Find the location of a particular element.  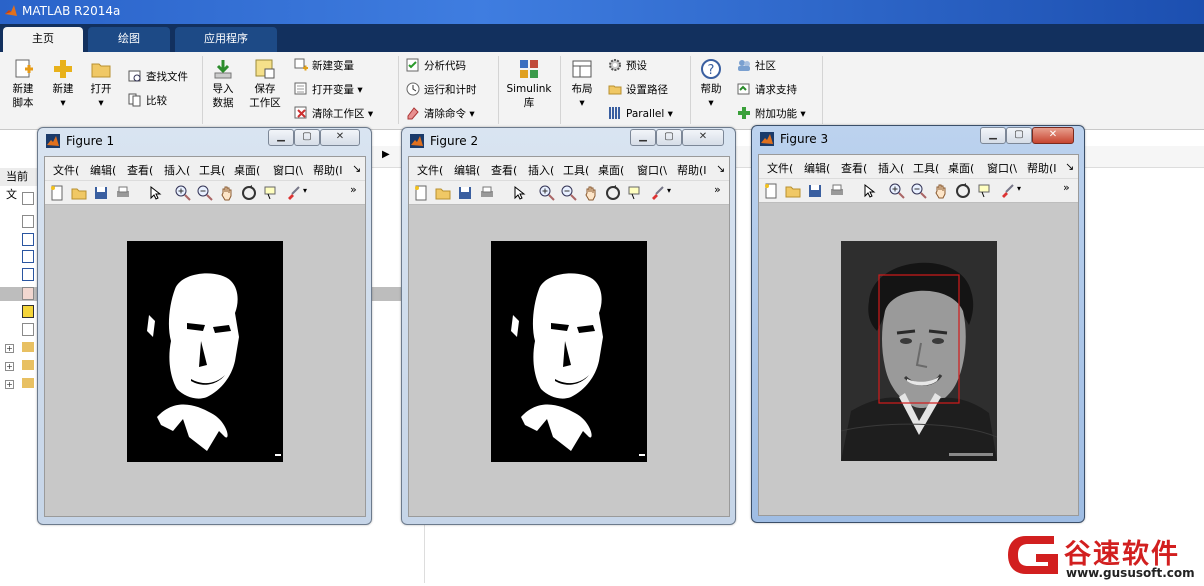

simulink-library-button: Simulink 库 is located at coordinates (529, 84).